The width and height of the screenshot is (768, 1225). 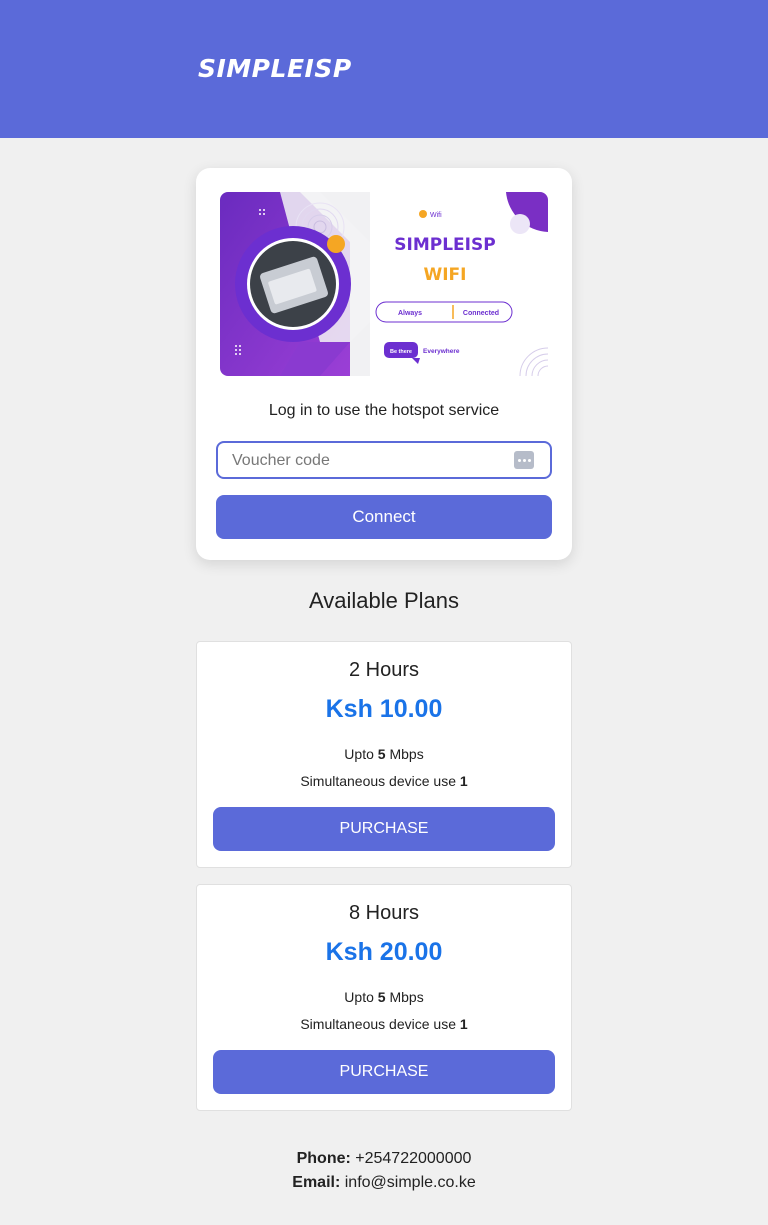 What do you see at coordinates (275, 68) in the screenshot?
I see `site-logo: SIMPLEISP` at bounding box center [275, 68].